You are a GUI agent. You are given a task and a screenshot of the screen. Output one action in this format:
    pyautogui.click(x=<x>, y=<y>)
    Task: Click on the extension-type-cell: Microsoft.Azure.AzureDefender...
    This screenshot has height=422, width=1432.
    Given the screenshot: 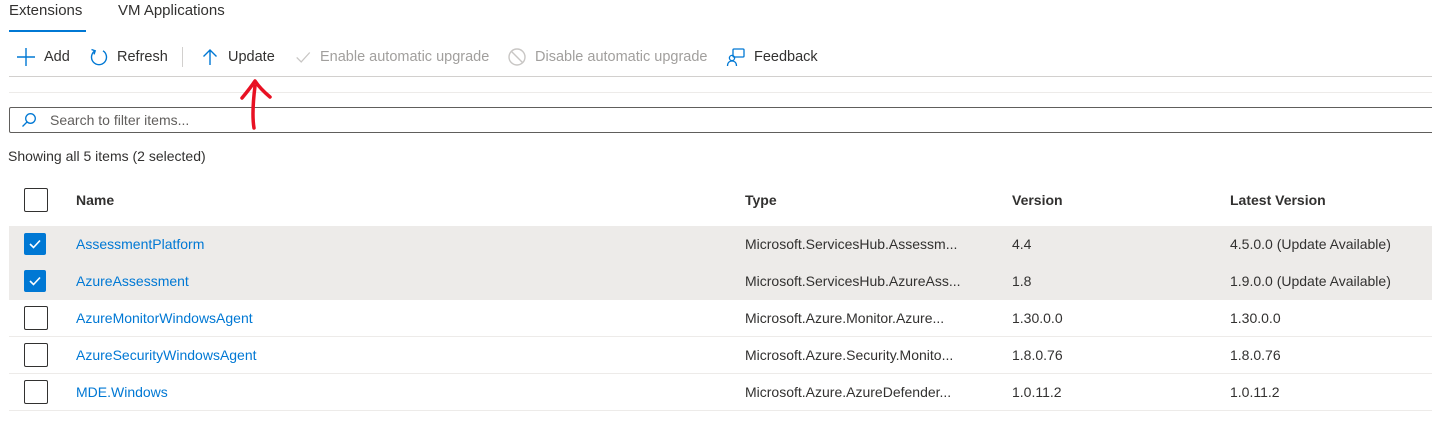 What is the action you would take?
    pyautogui.click(x=848, y=392)
    